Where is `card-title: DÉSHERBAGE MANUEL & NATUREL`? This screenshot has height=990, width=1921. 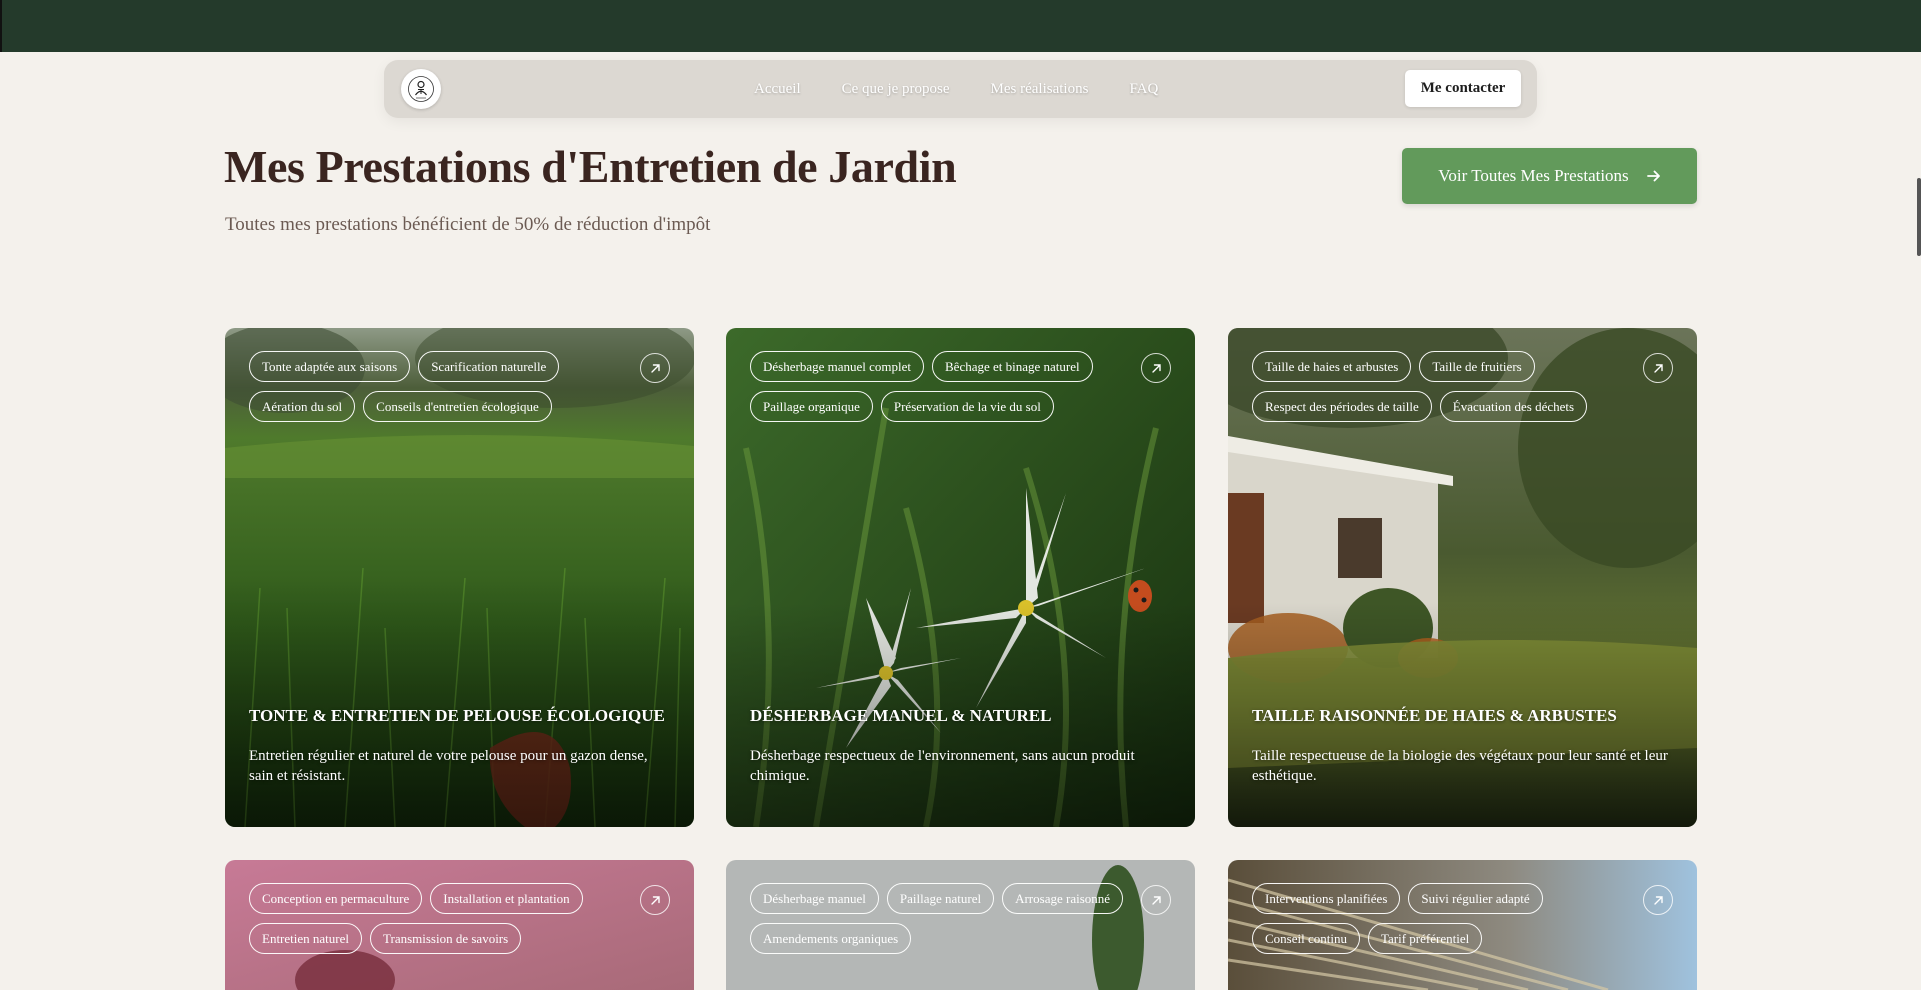
card-title: DÉSHERBAGE MANUEL & NATUREL is located at coordinates (901, 715).